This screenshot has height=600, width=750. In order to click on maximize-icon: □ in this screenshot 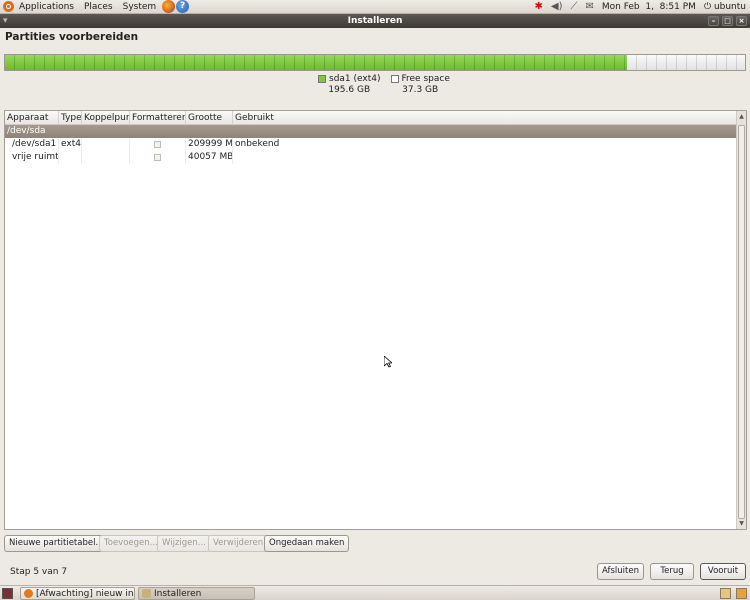, I will do `click(727, 21)`.